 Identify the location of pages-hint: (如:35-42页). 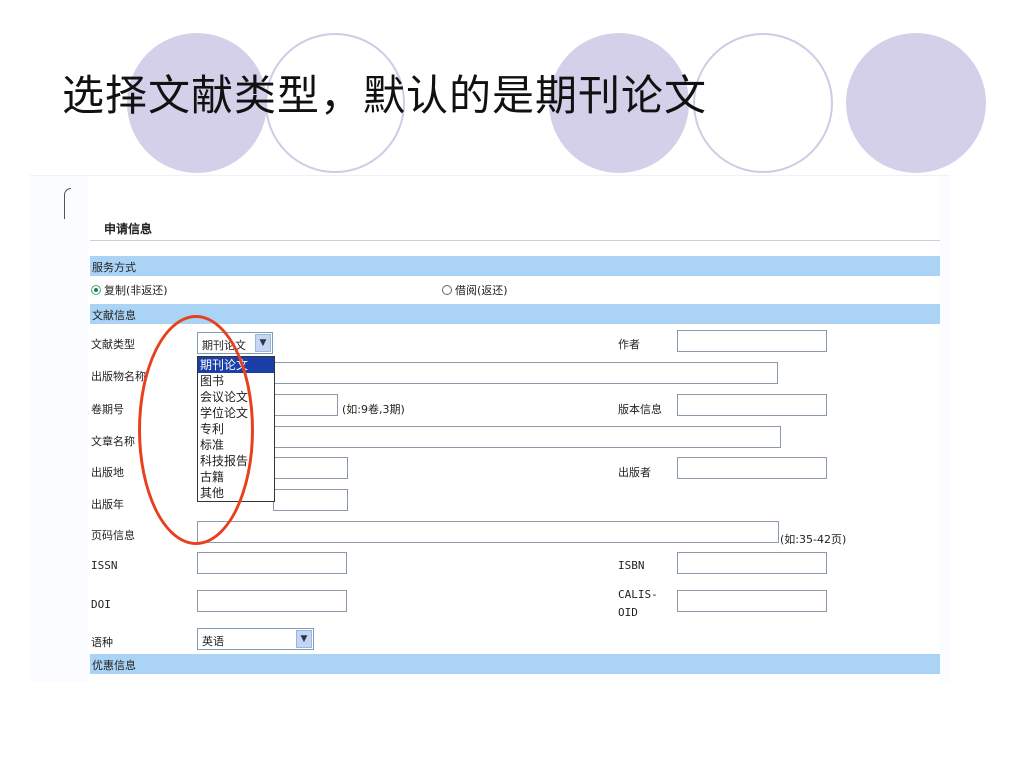
(813, 539).